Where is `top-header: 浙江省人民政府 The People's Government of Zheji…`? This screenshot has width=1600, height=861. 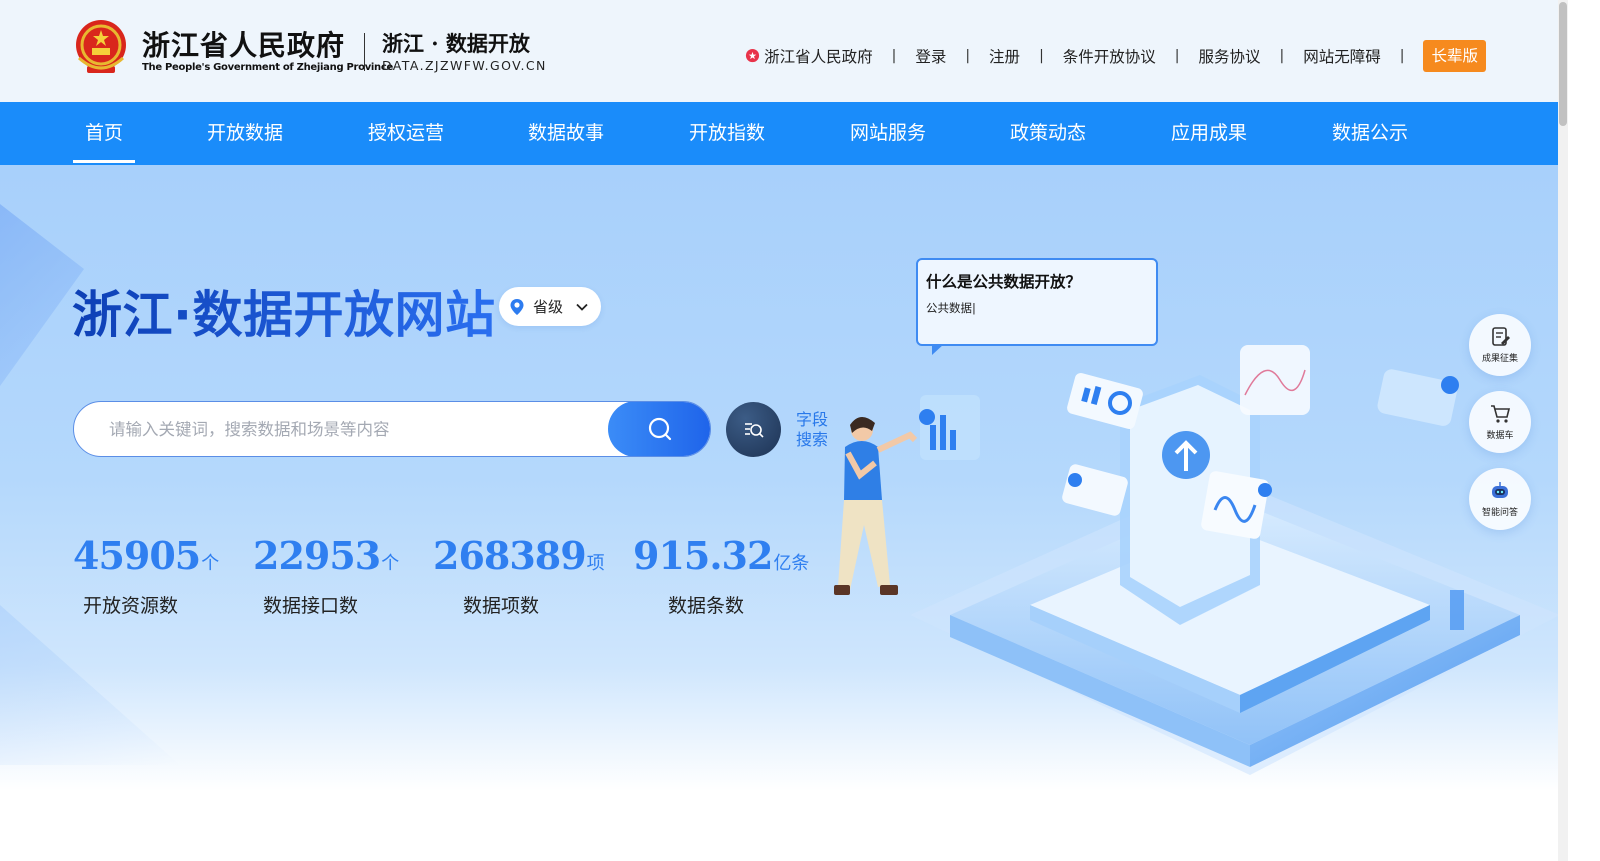 top-header: 浙江省人民政府 The People's Government of Zheji… is located at coordinates (779, 51).